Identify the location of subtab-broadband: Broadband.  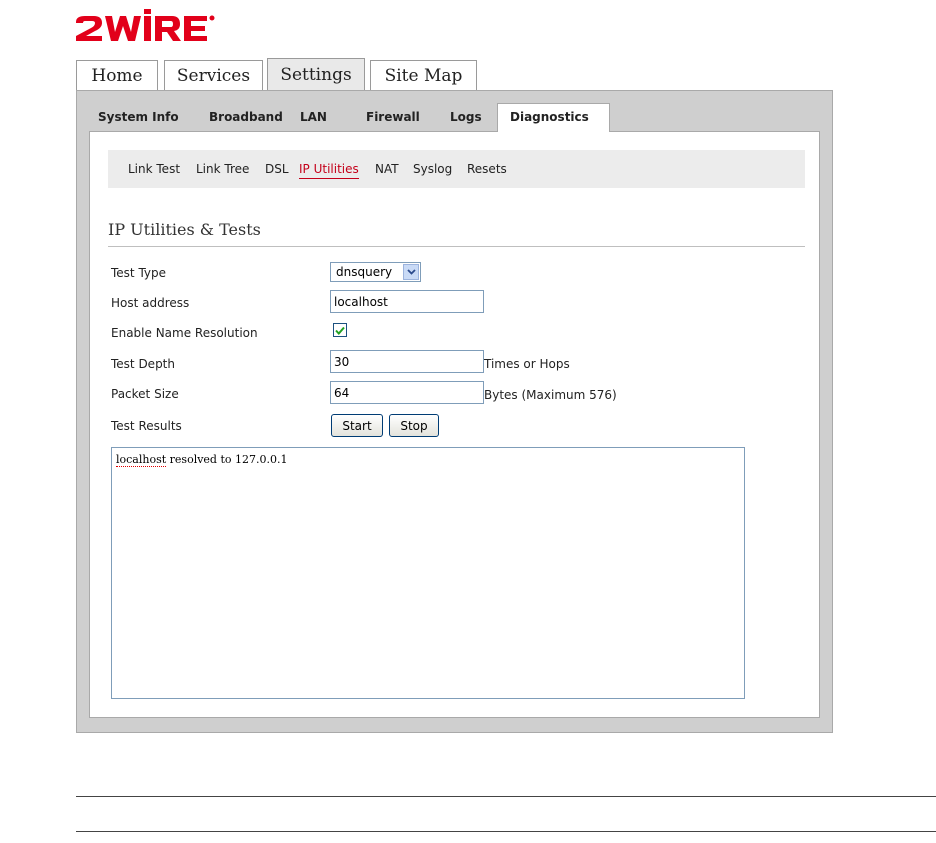
(246, 118).